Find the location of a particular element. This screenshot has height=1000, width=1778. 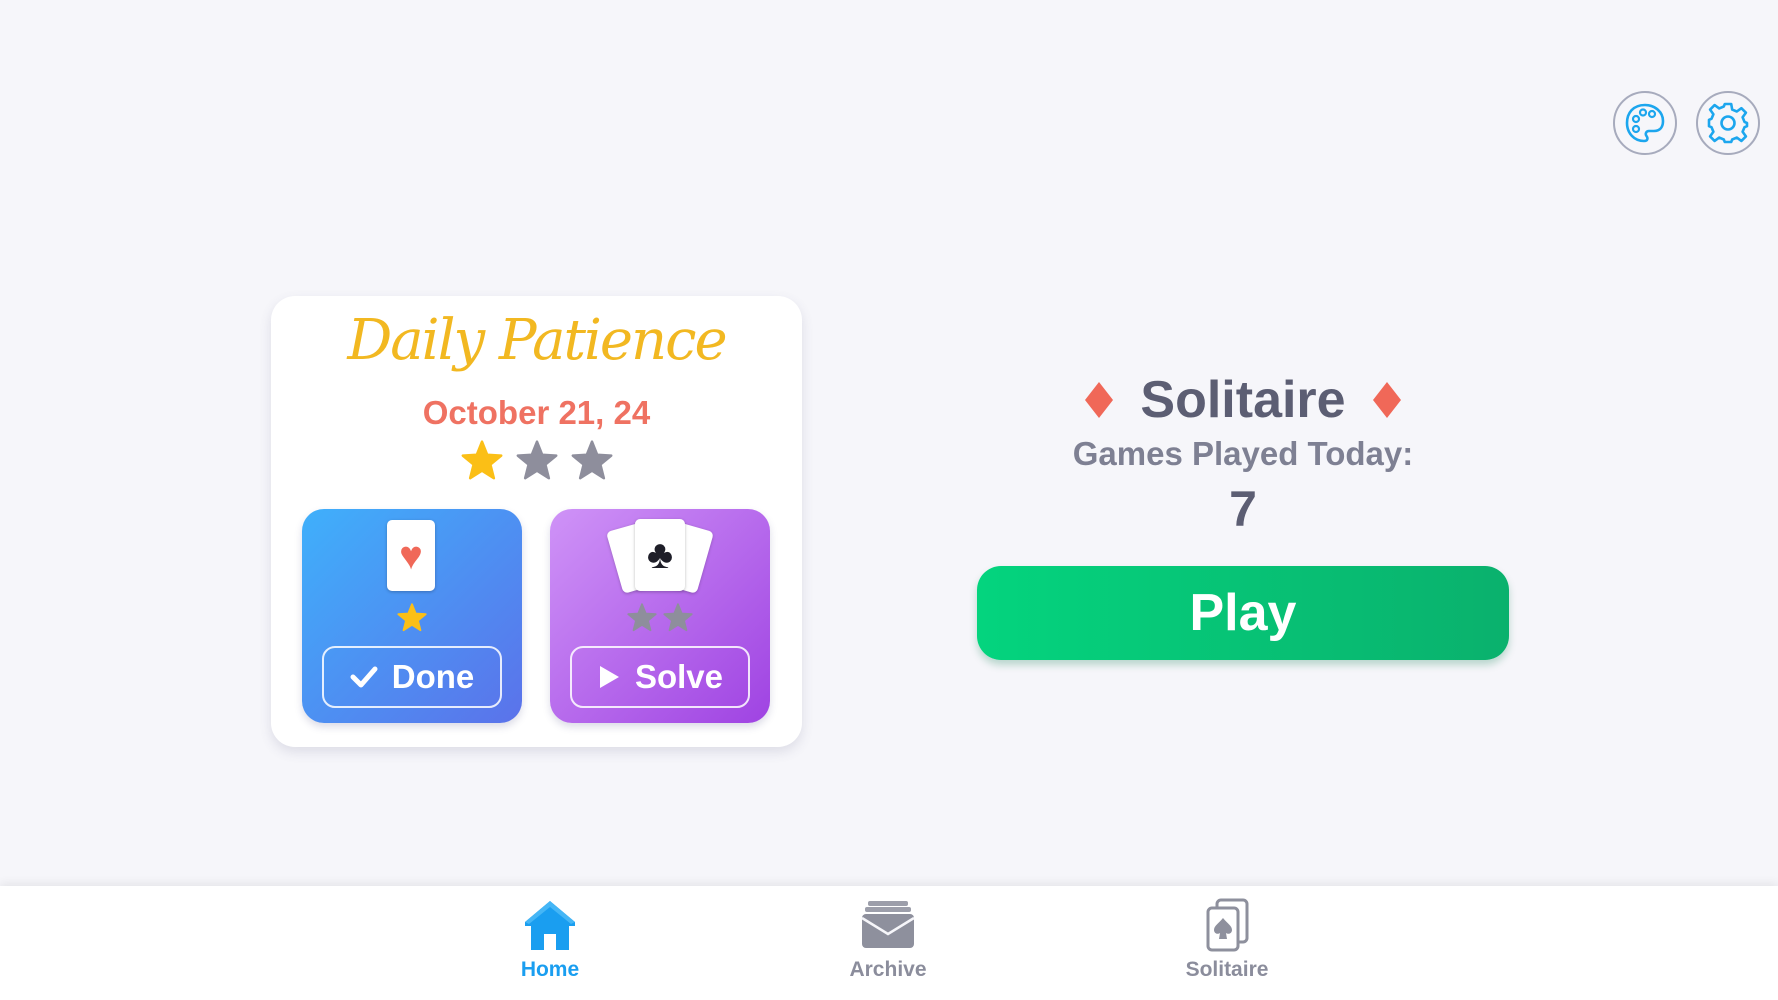

daily-tile-solve: ♣ Solve is located at coordinates (660, 616).